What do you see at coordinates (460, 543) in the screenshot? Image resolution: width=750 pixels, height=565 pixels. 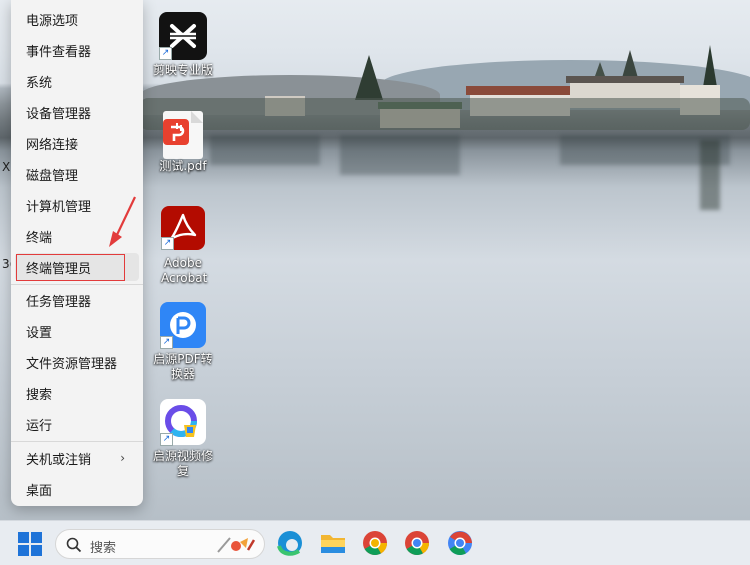 I see `google-chrome-icon` at bounding box center [460, 543].